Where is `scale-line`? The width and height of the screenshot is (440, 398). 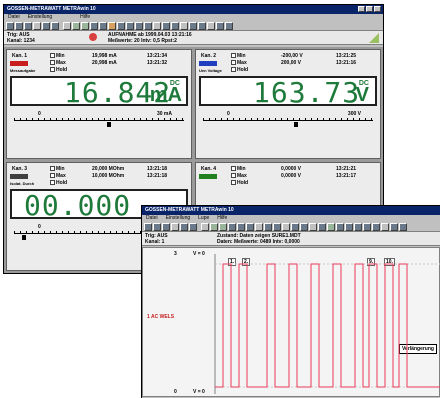
scale-line is located at coordinates (99, 120).